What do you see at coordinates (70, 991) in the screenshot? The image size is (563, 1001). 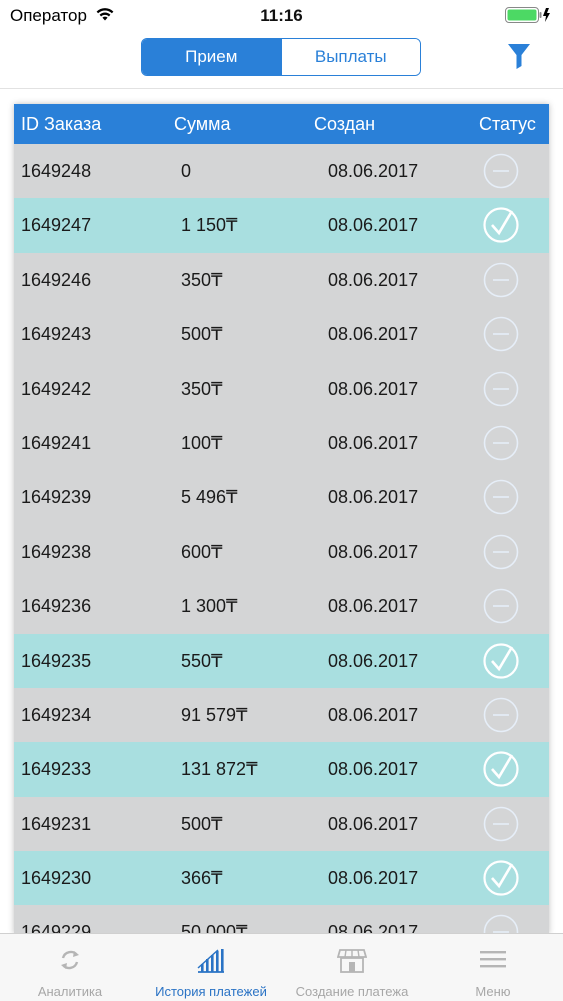 I see `tab-label: Аналитика` at bounding box center [70, 991].